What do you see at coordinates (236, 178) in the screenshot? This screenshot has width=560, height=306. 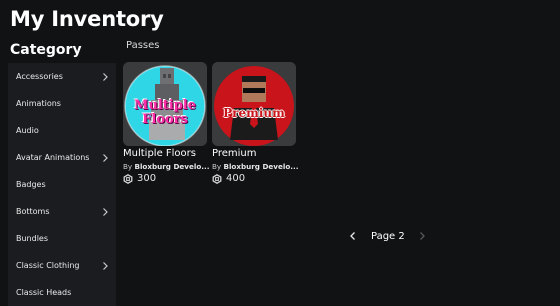 I see `price-value: 400` at bounding box center [236, 178].